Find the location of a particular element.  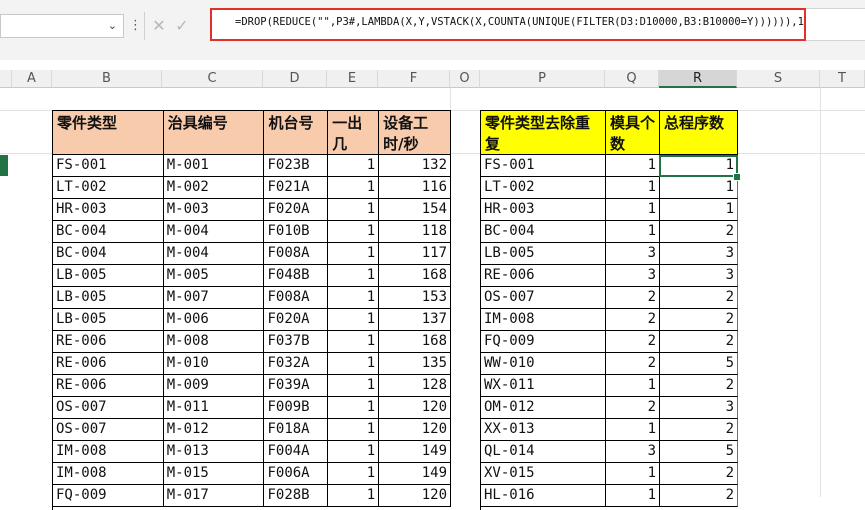

cell-machine-no: F008A is located at coordinates (296, 298).